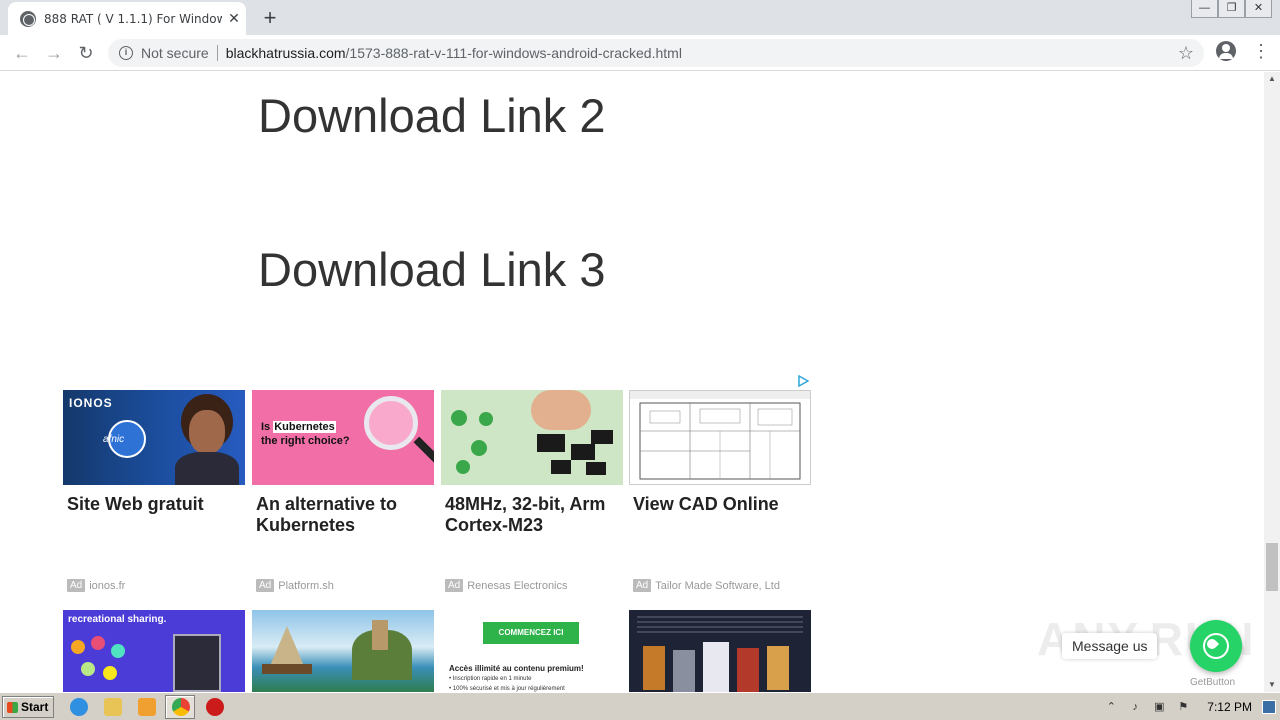 The width and height of the screenshot is (1280, 720). What do you see at coordinates (1231, 9) in the screenshot?
I see `restore-button: ❐` at bounding box center [1231, 9].